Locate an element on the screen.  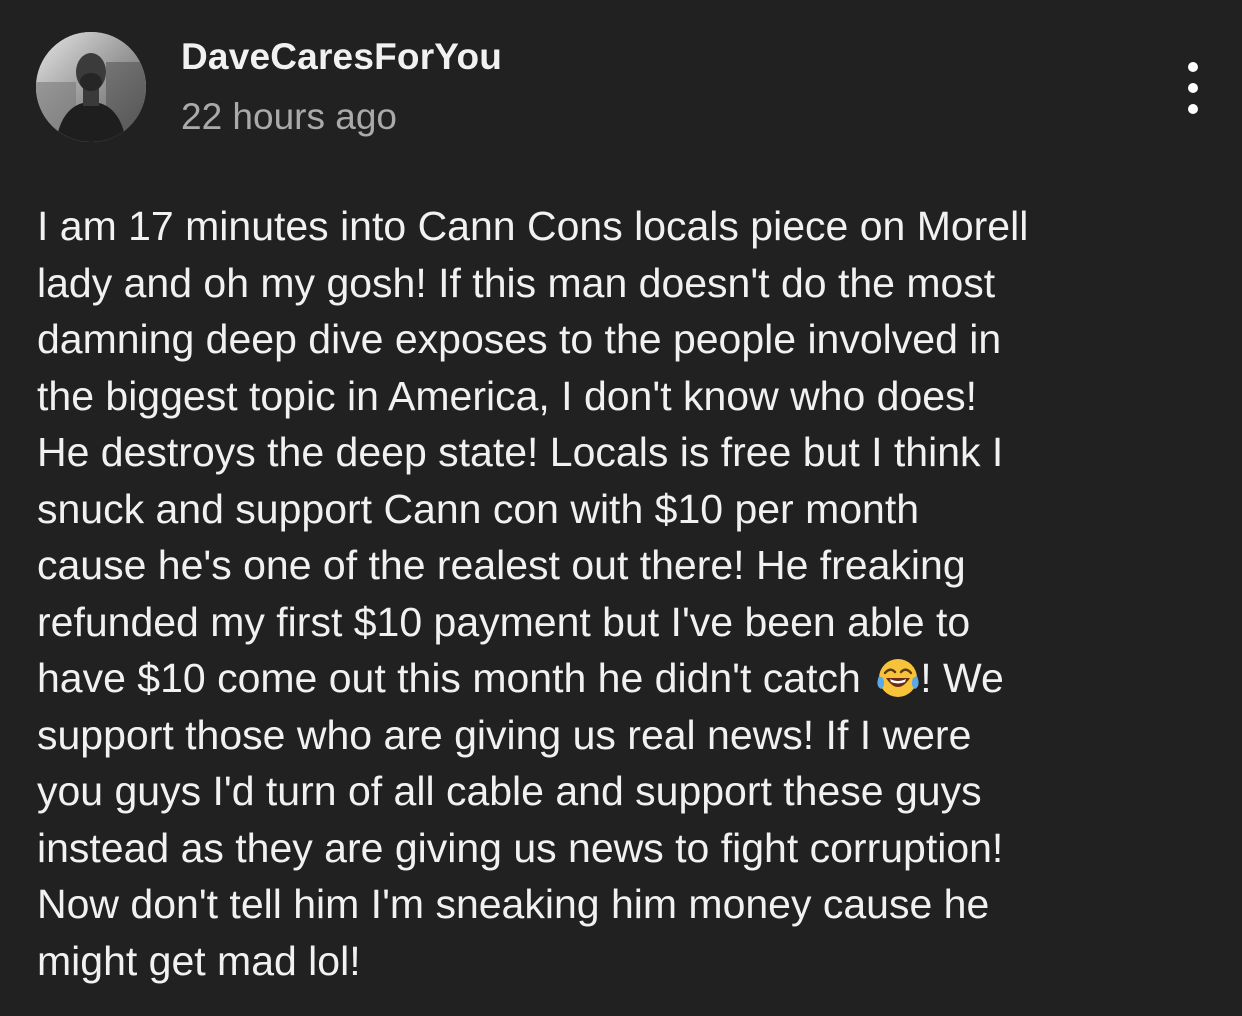
vertical-ellipsis-icon is located at coordinates (1193, 67).